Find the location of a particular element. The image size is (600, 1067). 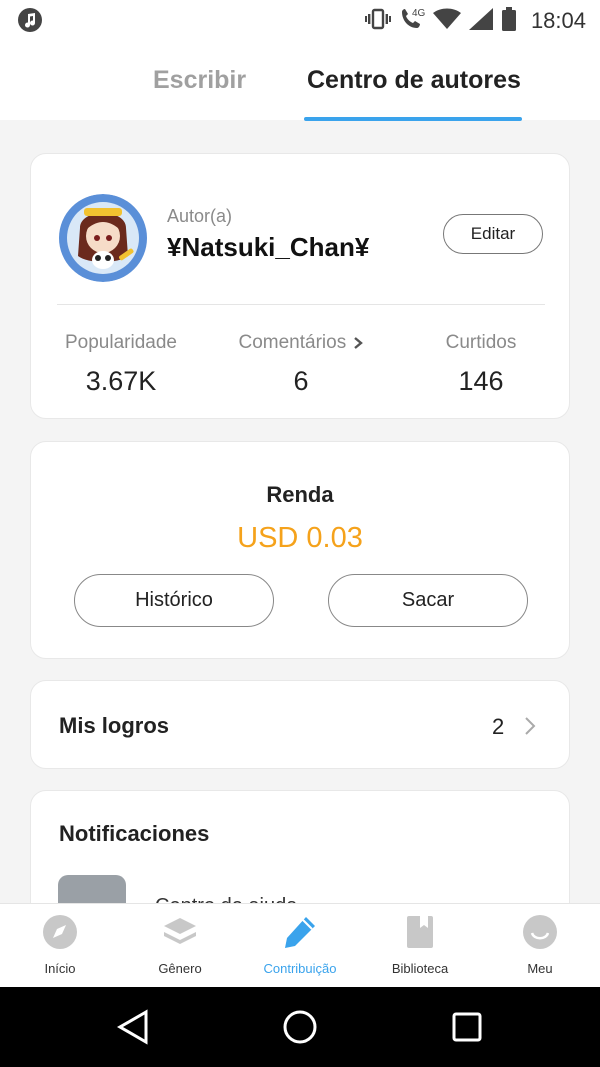

author-role-label: Autor(a) is located at coordinates (200, 216).